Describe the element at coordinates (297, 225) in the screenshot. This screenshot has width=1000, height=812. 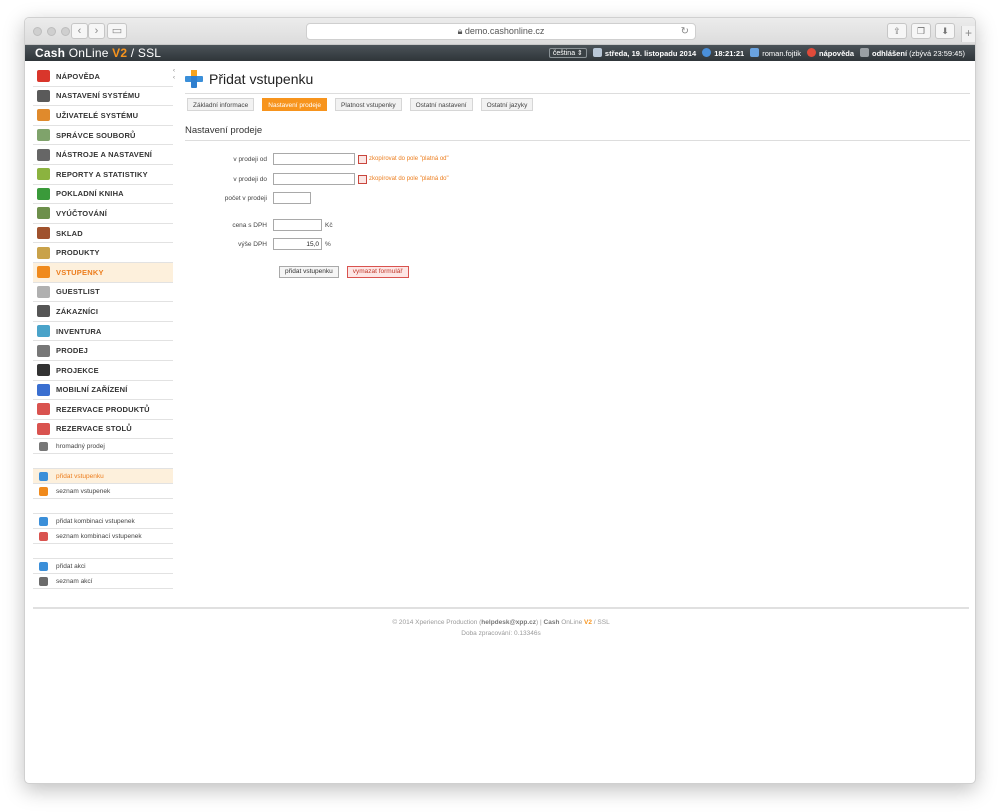
I see `price-input` at that location.